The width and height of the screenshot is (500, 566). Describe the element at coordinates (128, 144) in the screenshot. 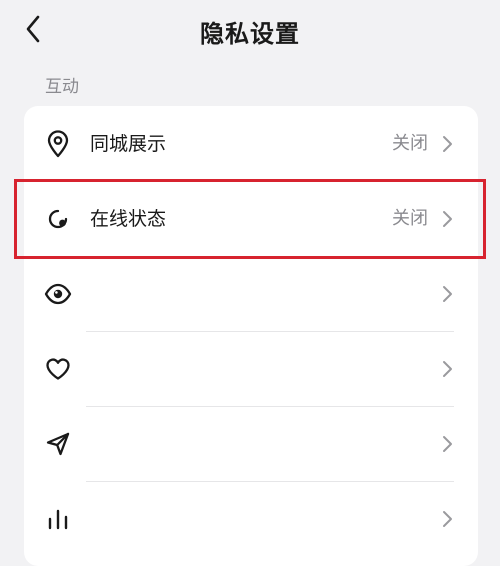

I see `setting-label: 同城展示` at that location.